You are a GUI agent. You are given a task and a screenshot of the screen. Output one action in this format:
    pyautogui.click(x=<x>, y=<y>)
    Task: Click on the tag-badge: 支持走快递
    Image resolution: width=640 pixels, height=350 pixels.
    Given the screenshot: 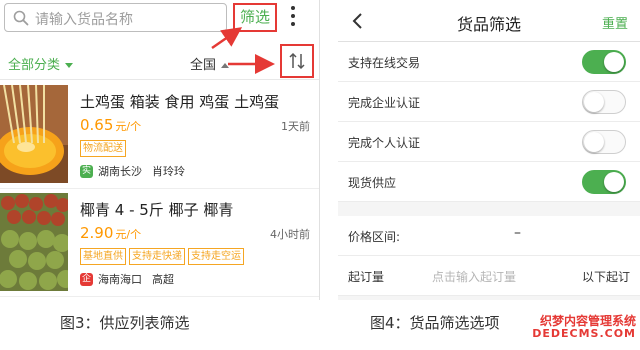 What is the action you would take?
    pyautogui.click(x=157, y=256)
    